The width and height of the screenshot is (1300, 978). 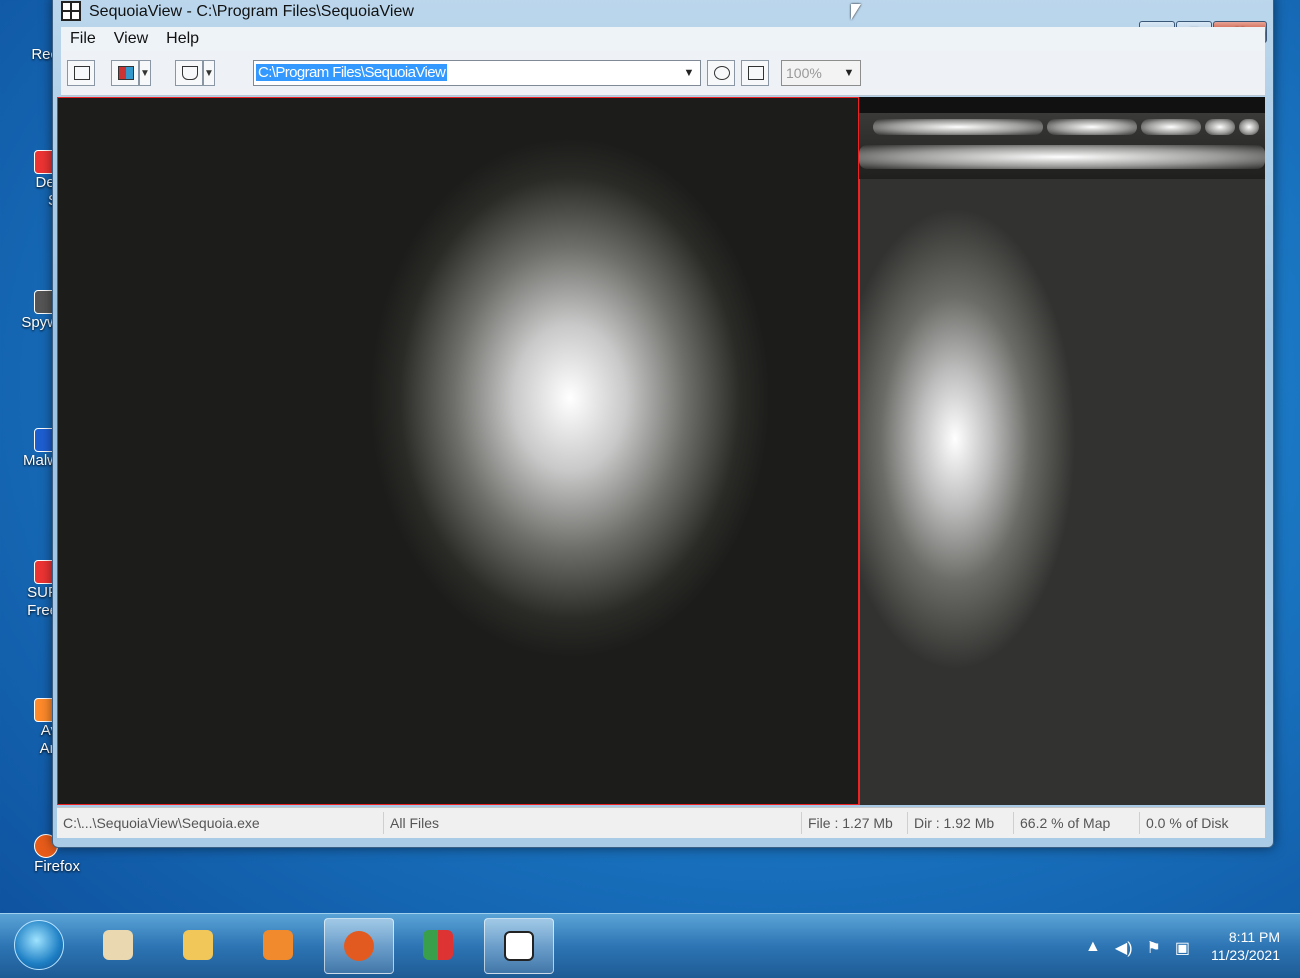 What do you see at coordinates (83, 39) in the screenshot?
I see `menu-file: File` at bounding box center [83, 39].